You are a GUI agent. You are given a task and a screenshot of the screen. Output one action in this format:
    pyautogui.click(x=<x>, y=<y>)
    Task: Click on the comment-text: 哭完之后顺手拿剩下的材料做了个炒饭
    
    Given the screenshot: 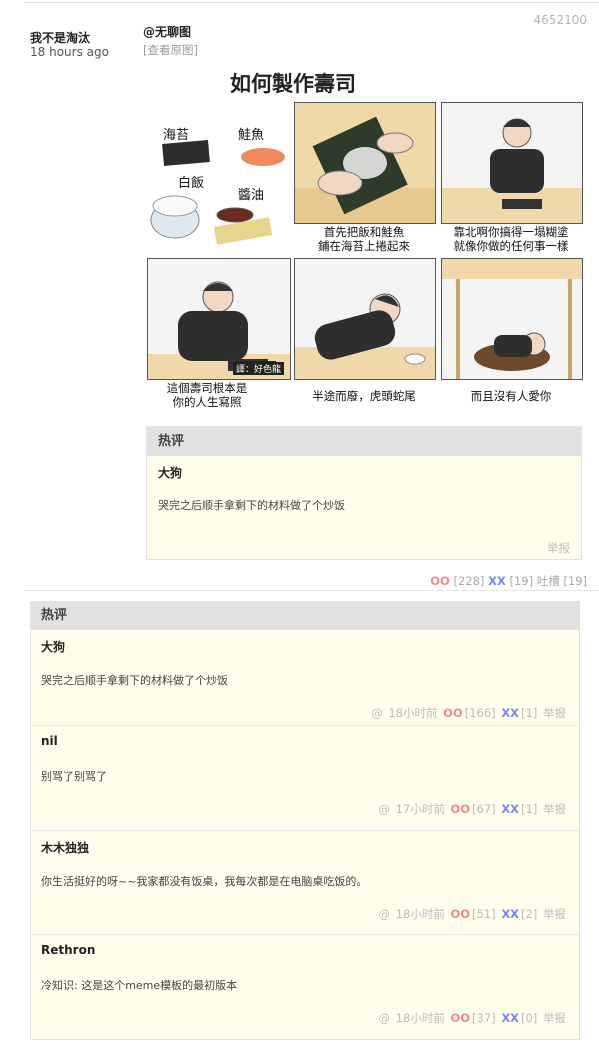 What is the action you would take?
    pyautogui.click(x=134, y=680)
    